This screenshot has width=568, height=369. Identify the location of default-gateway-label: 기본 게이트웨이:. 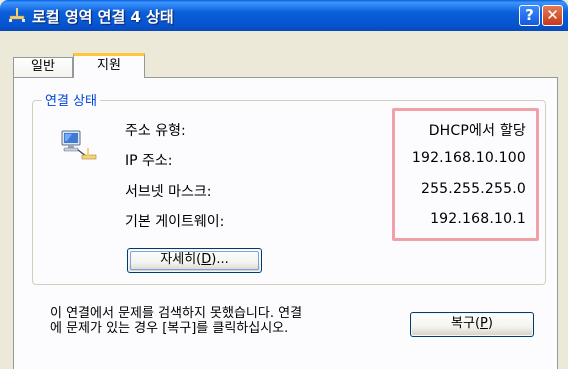
(175, 222).